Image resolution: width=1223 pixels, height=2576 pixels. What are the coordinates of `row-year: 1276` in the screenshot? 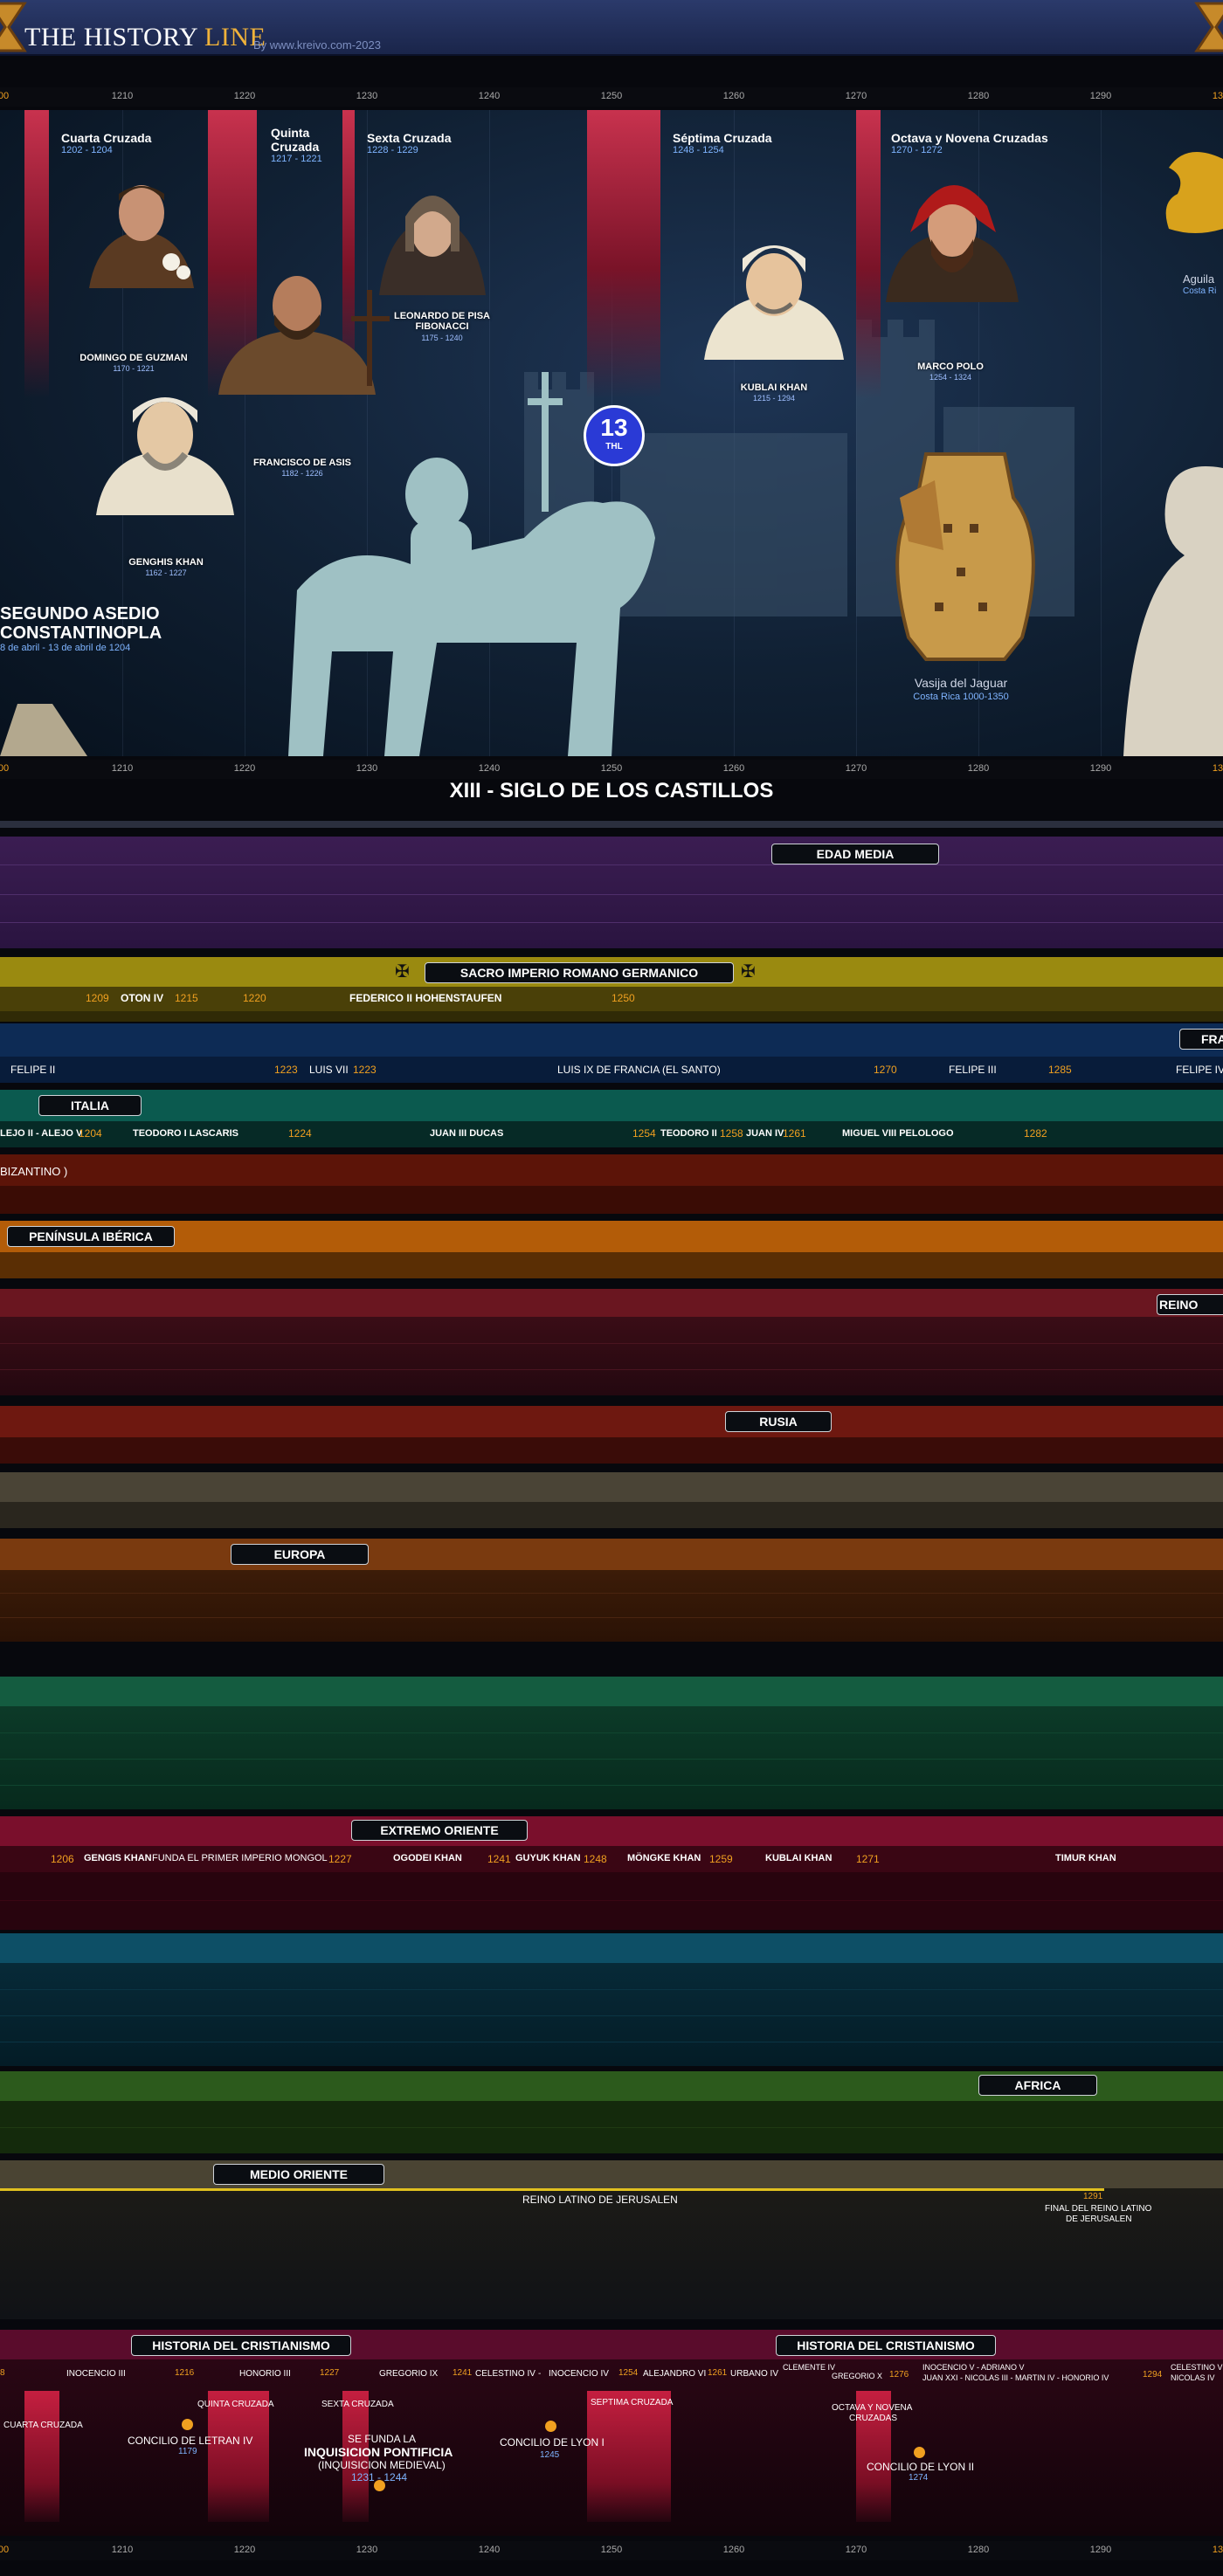 It's located at (899, 2375).